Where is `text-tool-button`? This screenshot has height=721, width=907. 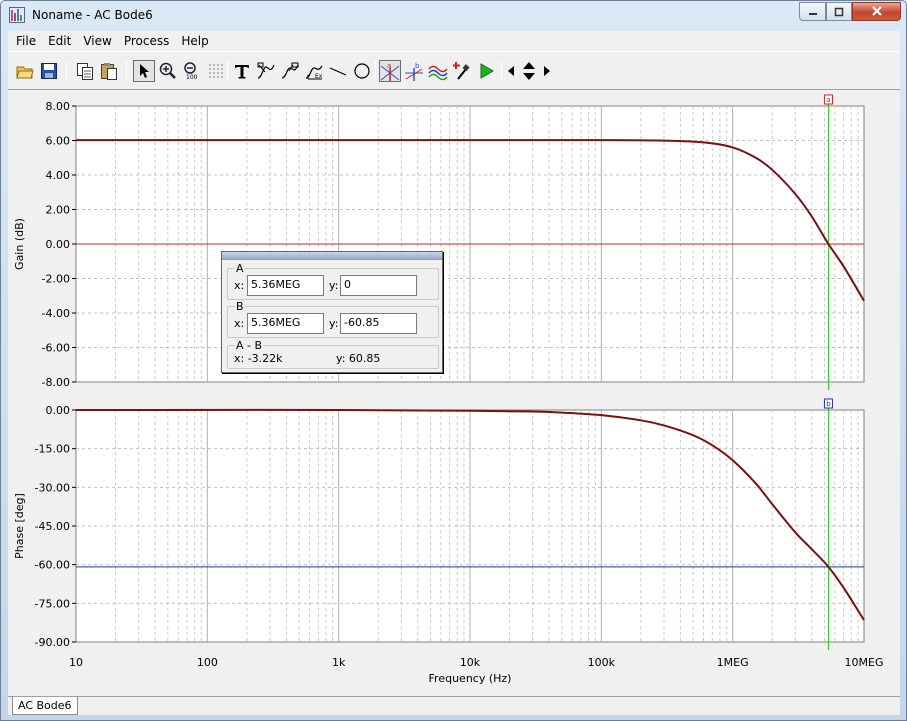 text-tool-button is located at coordinates (242, 71).